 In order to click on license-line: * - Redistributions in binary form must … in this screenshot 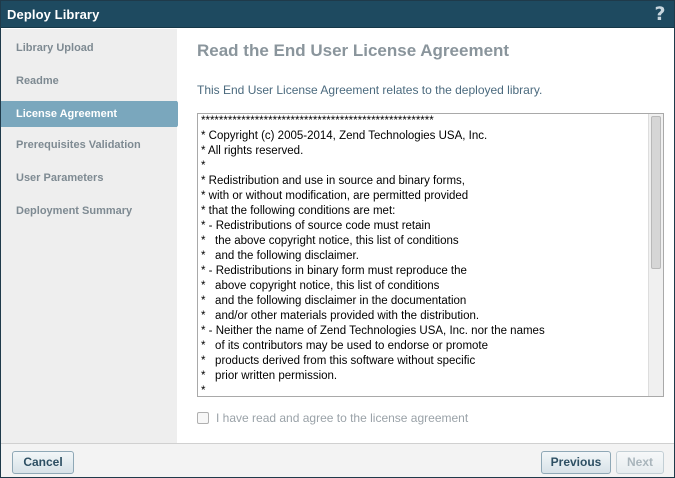, I will do `click(334, 271)`.